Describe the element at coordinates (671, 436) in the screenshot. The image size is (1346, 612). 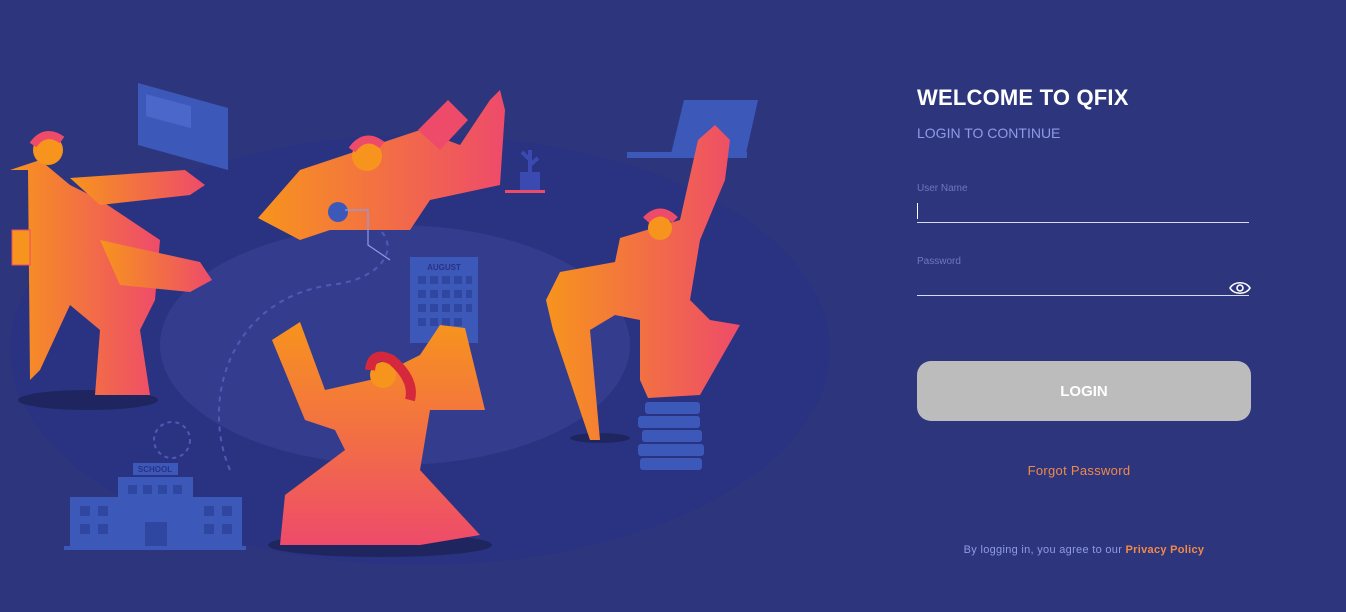
I see `books-illustration` at that location.